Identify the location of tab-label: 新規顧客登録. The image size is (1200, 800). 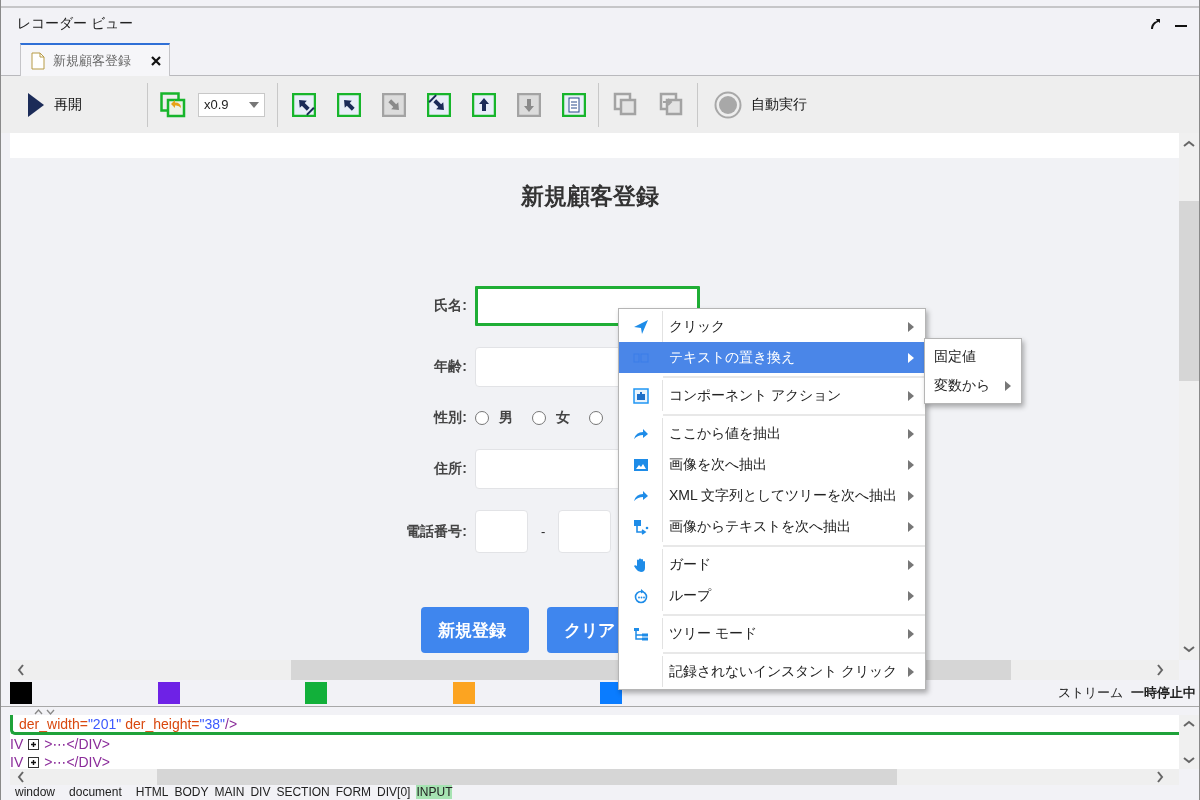
(92, 60).